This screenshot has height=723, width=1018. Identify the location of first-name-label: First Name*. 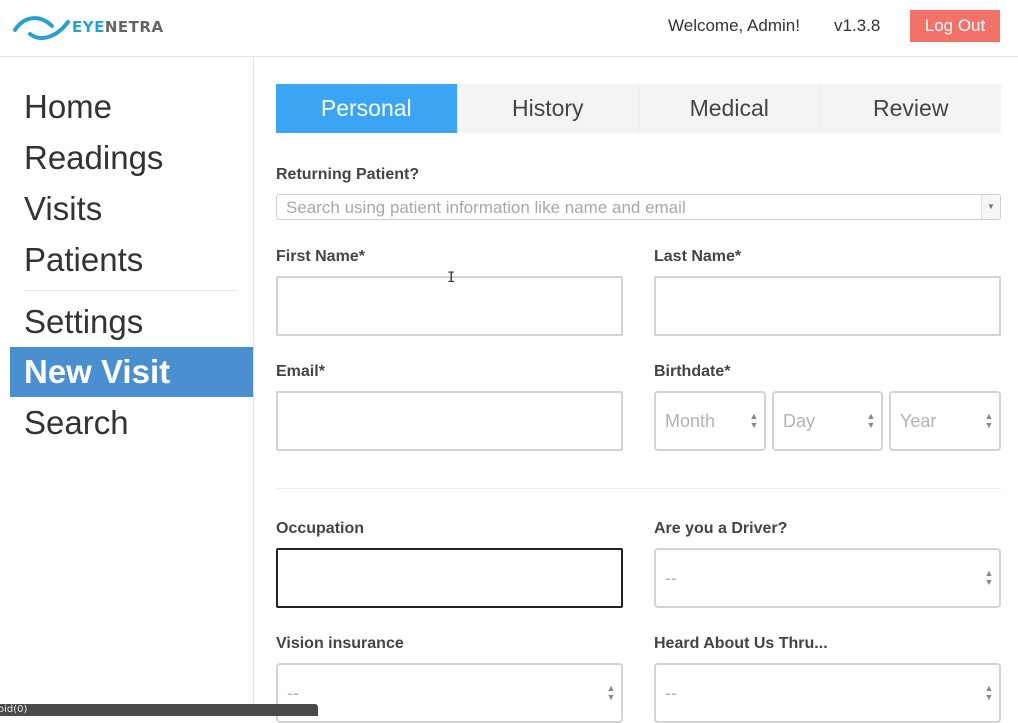
(320, 256).